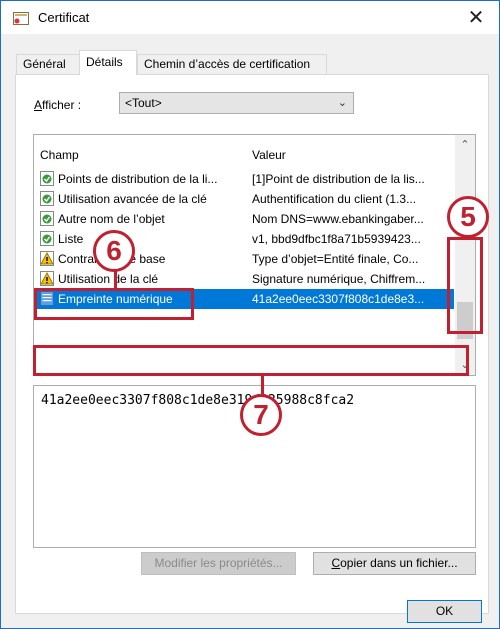  I want to click on field-name-cell: Utilisation avancée de la clé, so click(132, 199).